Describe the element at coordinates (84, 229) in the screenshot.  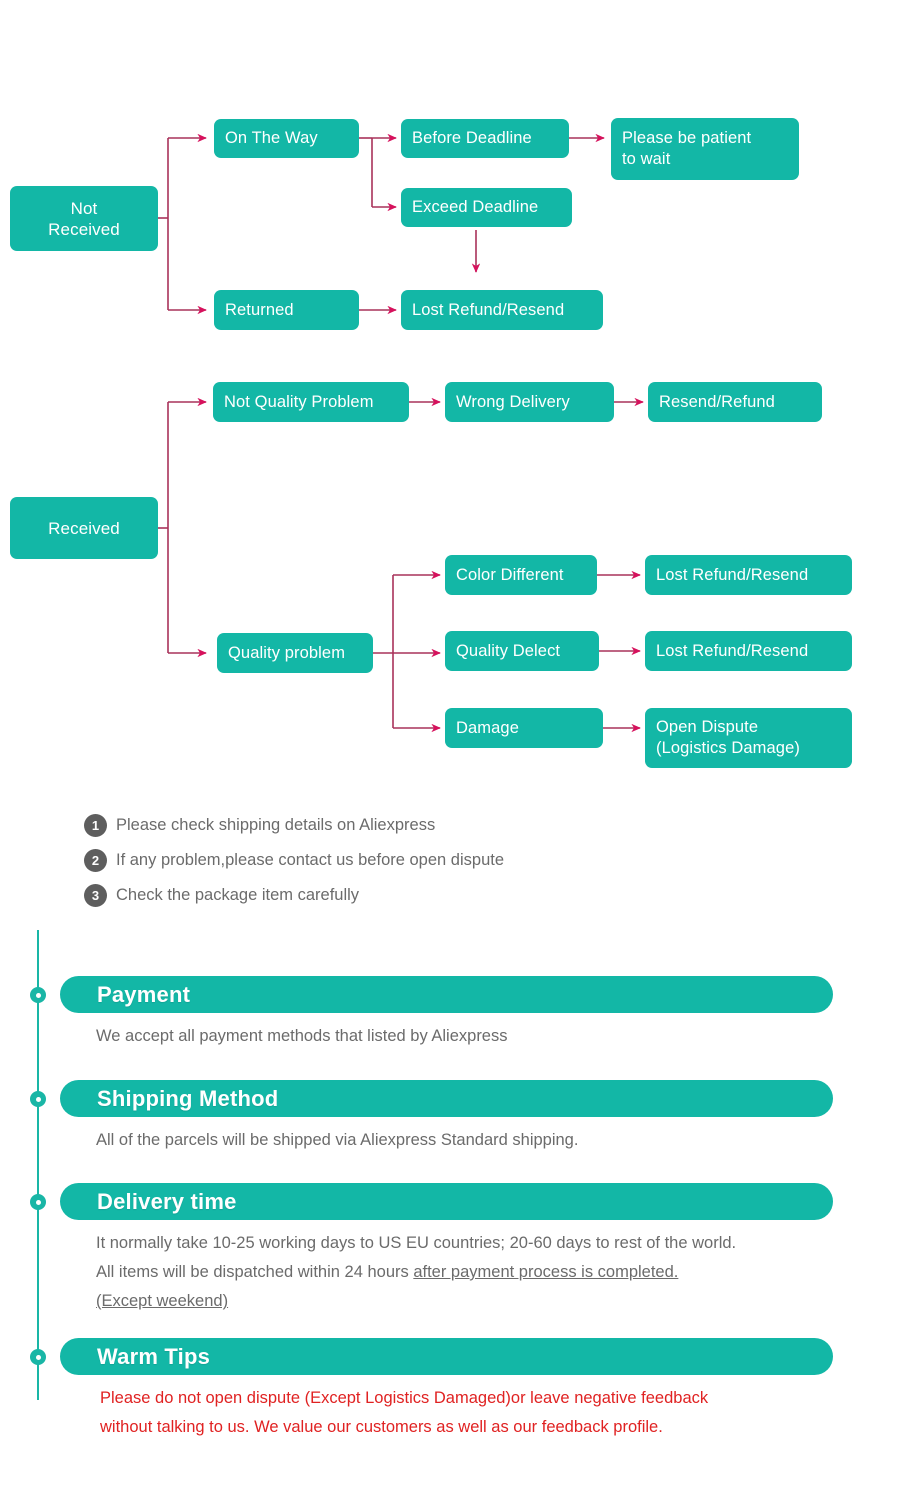
I see `node-not-received-line2: Received` at that location.